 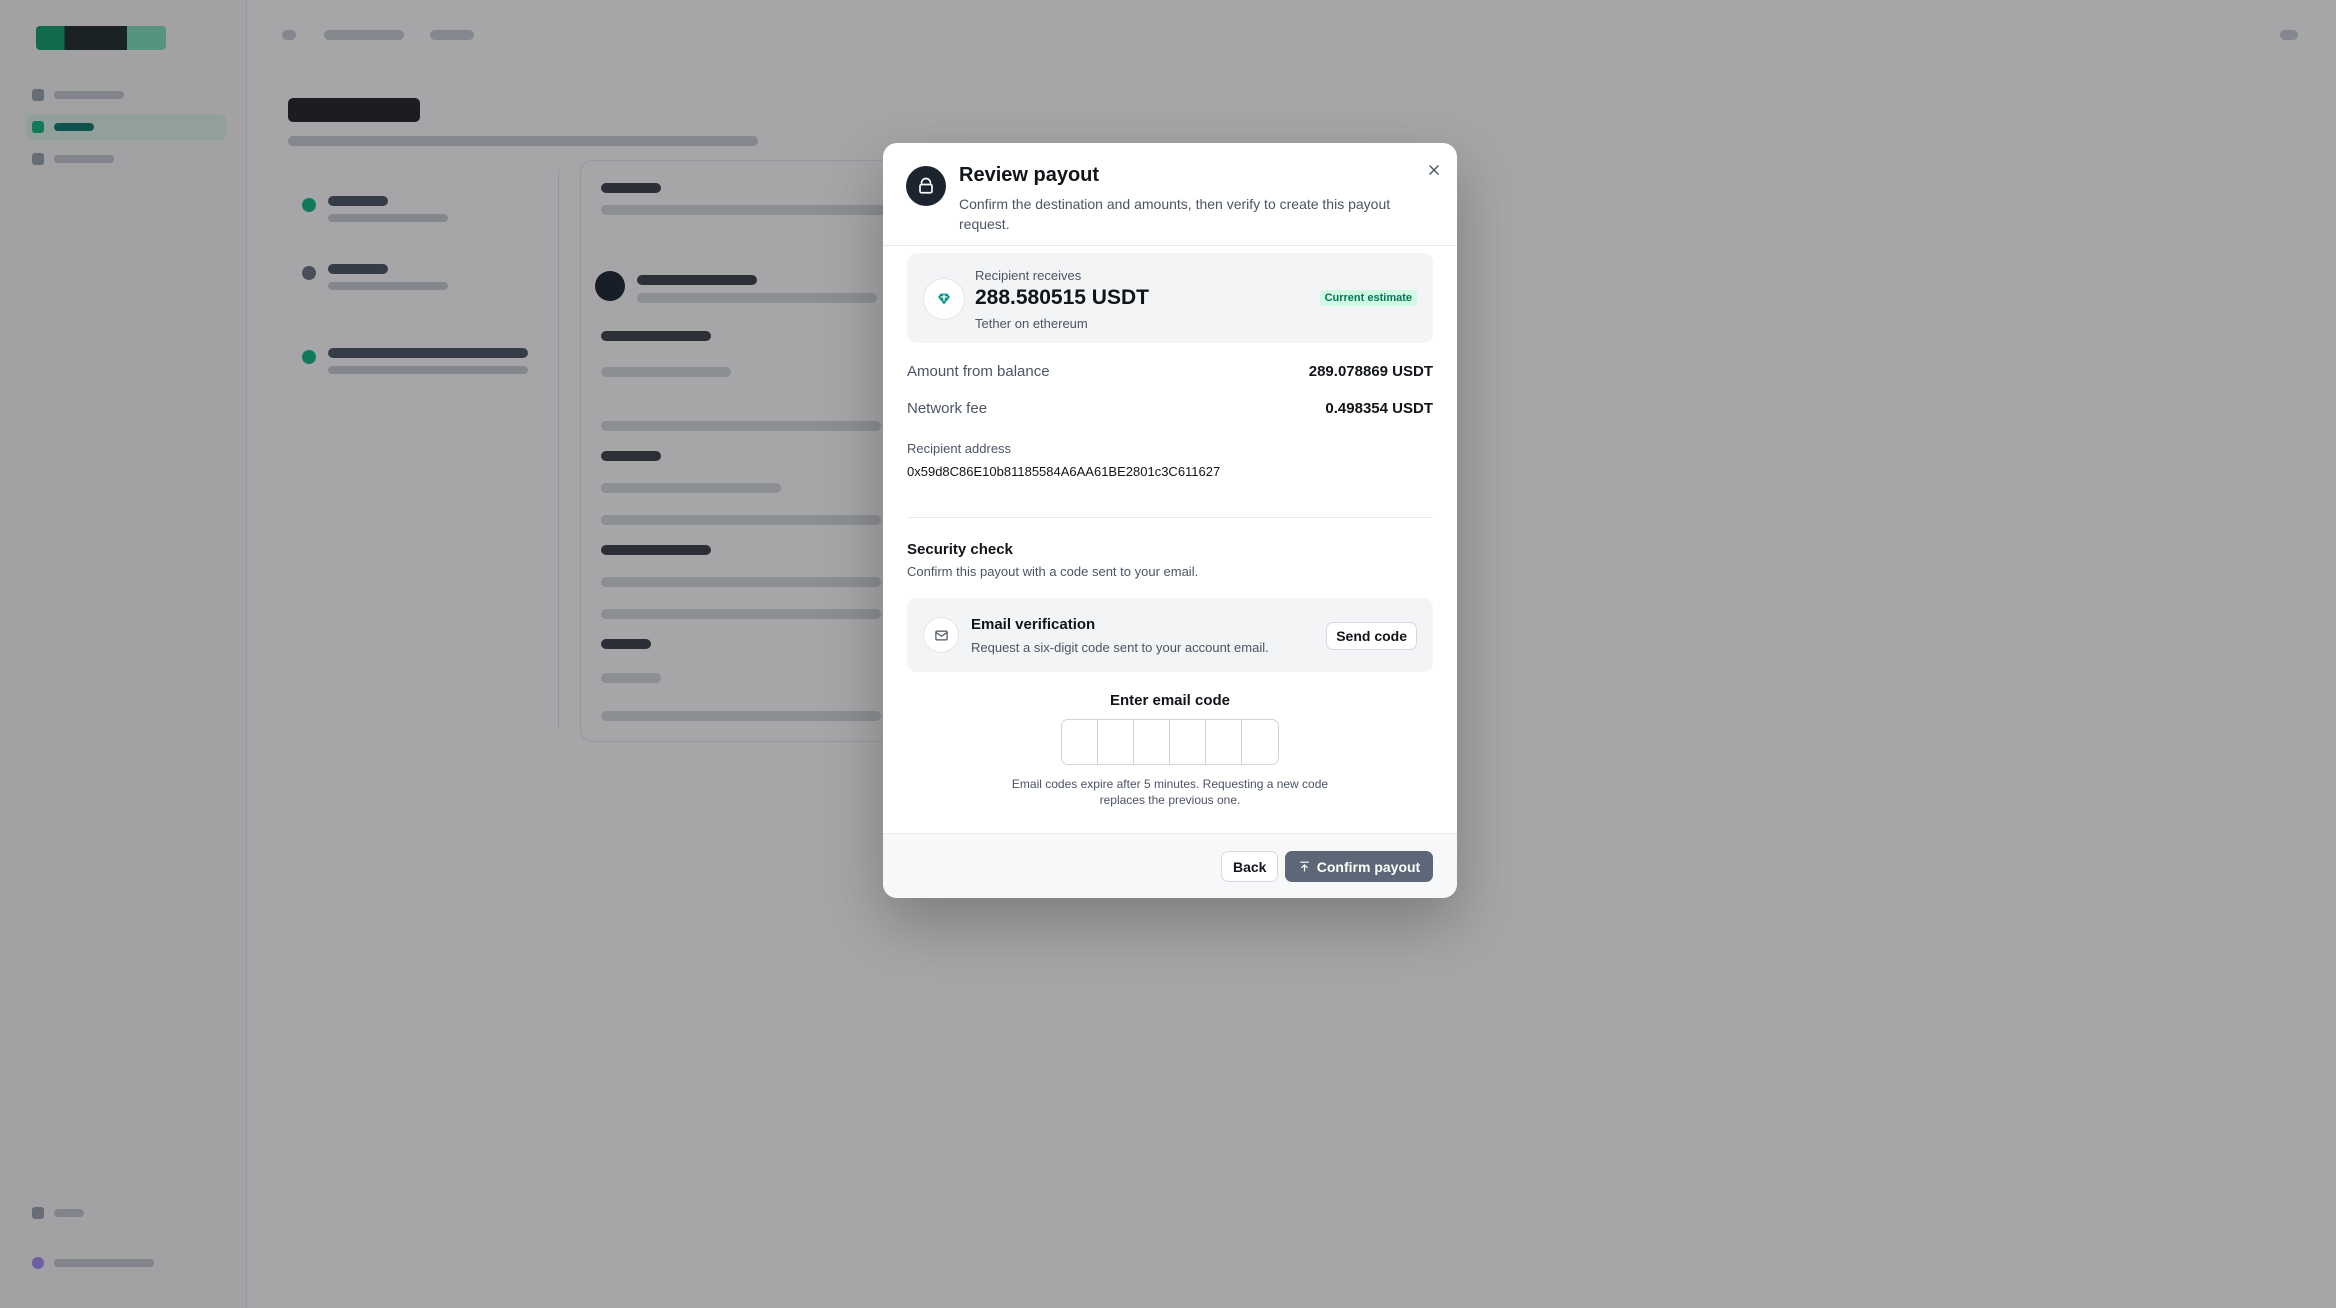 I want to click on close-icon, so click(x=1434, y=170).